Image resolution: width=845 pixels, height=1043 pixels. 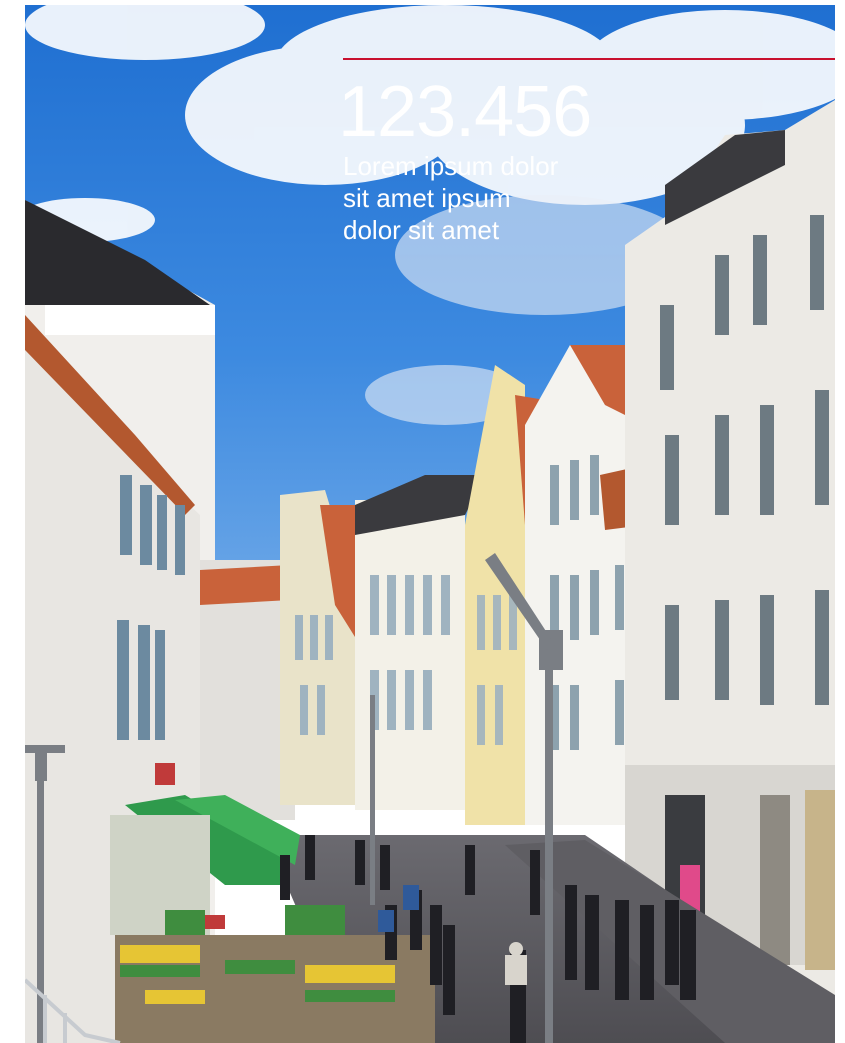 What do you see at coordinates (465, 112) in the screenshot?
I see `stat-number: 123.456` at bounding box center [465, 112].